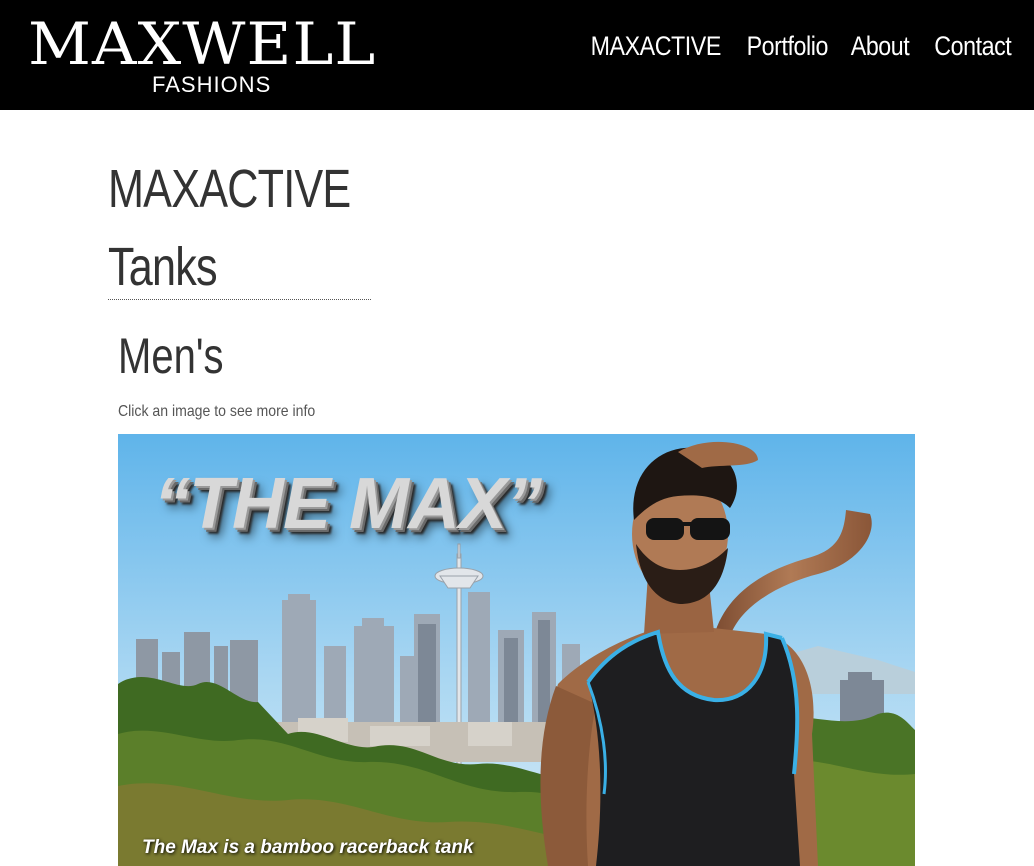 The image size is (1034, 866). What do you see at coordinates (212, 84) in the screenshot?
I see `logo-subtitle: FASHIONS` at bounding box center [212, 84].